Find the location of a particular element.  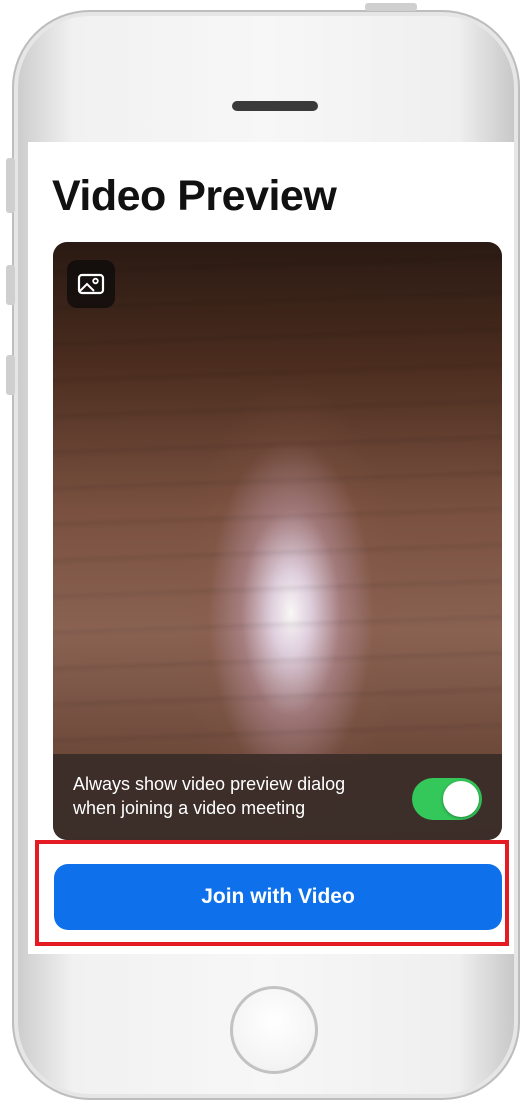

image-background-icon is located at coordinates (91, 284).